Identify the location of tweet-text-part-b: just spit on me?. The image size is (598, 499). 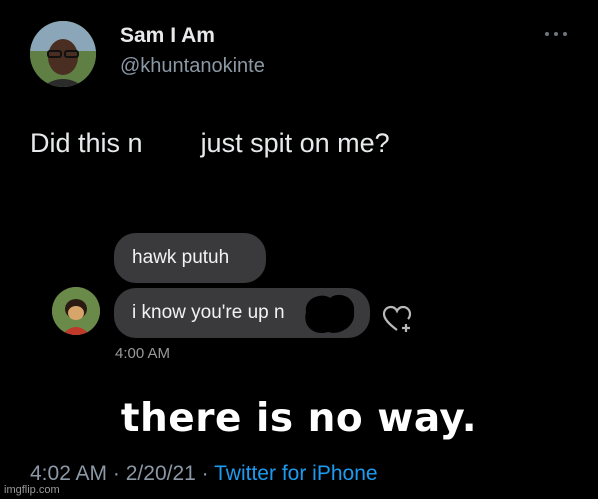
(295, 143).